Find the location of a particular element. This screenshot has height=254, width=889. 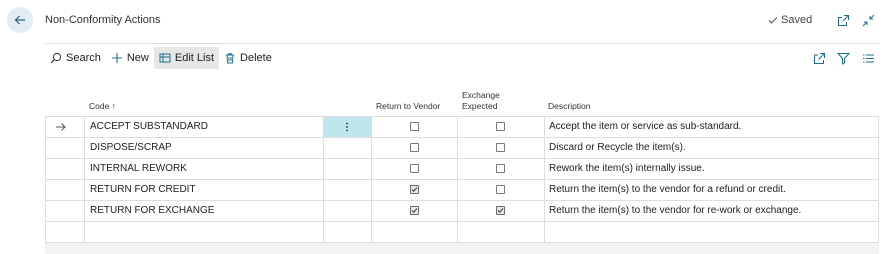

saved-status: Saved is located at coordinates (790, 20).